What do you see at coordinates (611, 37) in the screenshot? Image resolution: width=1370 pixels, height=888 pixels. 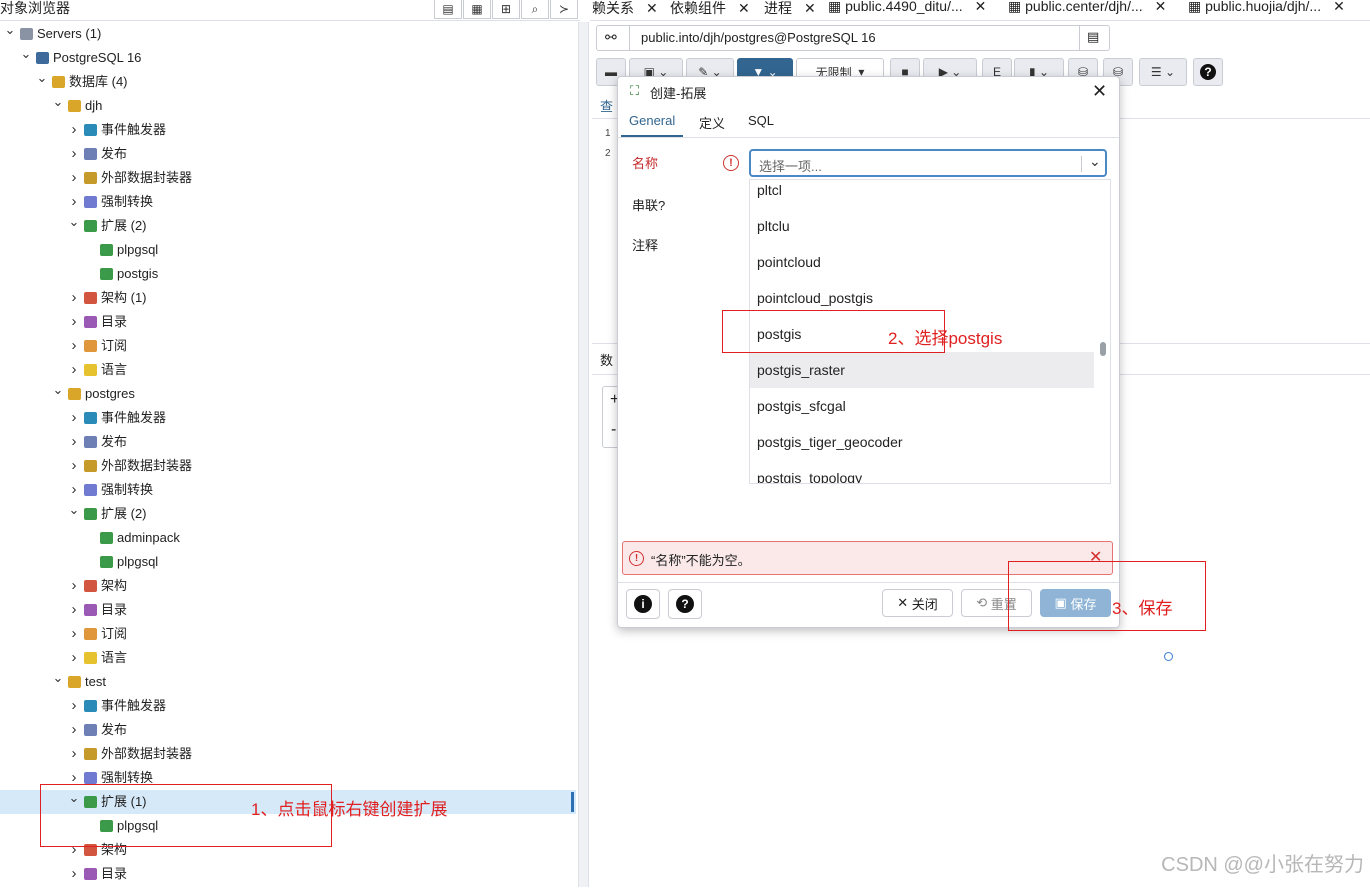 I see `connection-status-icon: ⚯` at bounding box center [611, 37].